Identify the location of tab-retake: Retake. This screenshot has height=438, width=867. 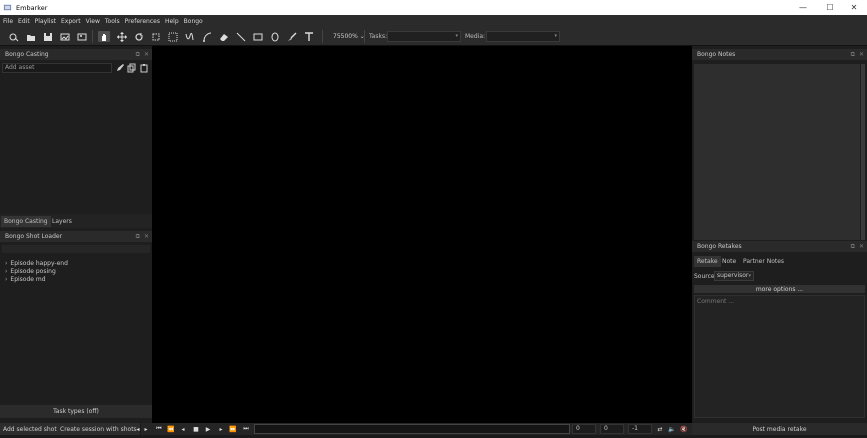
(707, 261).